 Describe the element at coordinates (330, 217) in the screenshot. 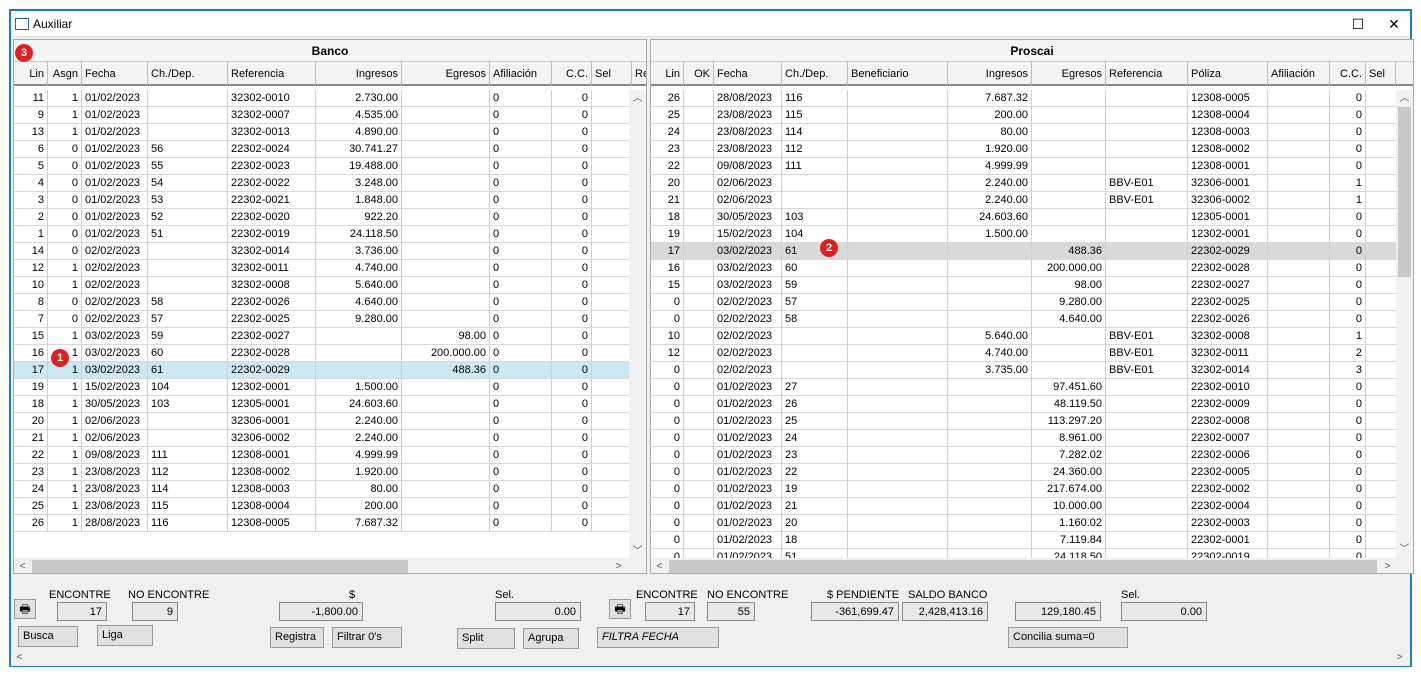

I see `table-row: 2 0 01/02/2023 52 22302-0020 922.20 0 0` at that location.